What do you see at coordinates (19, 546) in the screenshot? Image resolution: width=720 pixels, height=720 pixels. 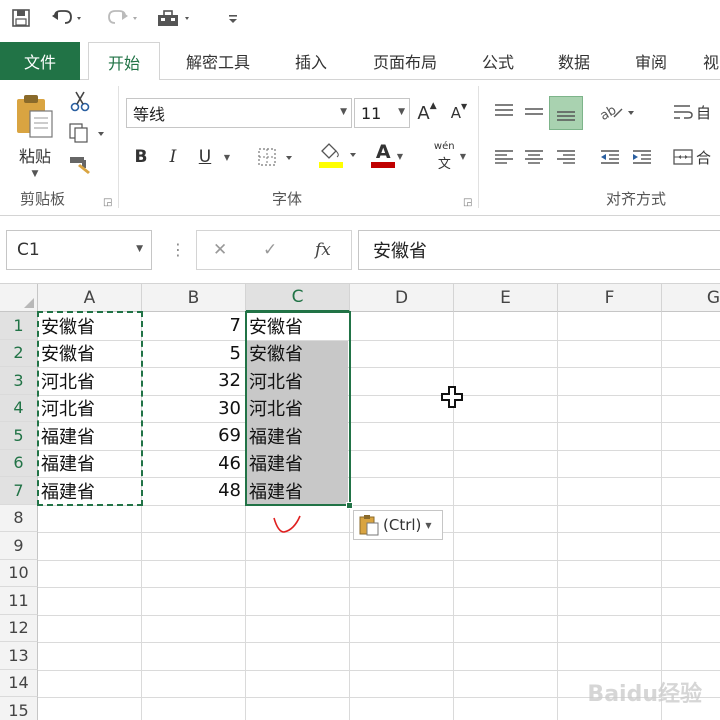 I see `row-header: 9` at bounding box center [19, 546].